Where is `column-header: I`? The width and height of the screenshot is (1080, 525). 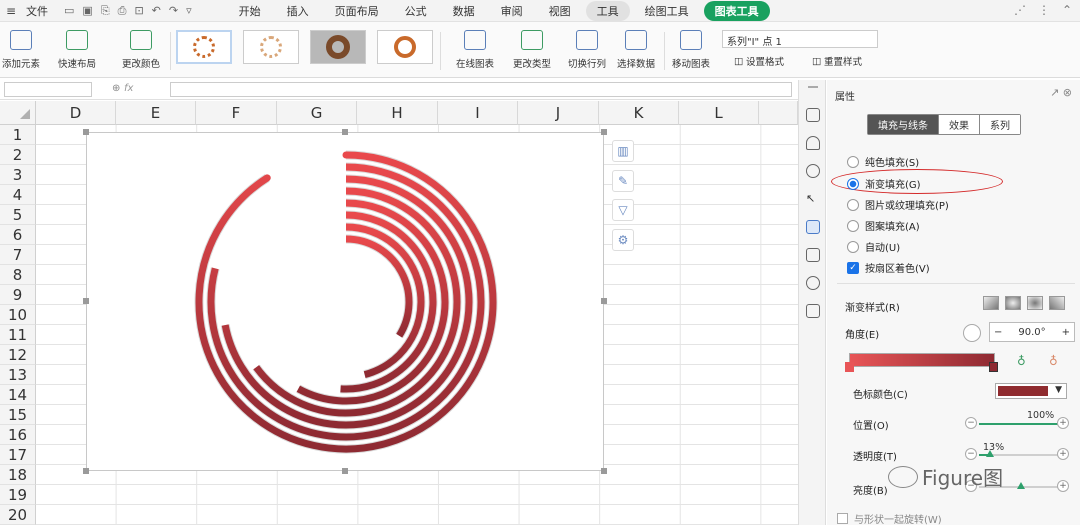 column-header: I is located at coordinates (478, 113).